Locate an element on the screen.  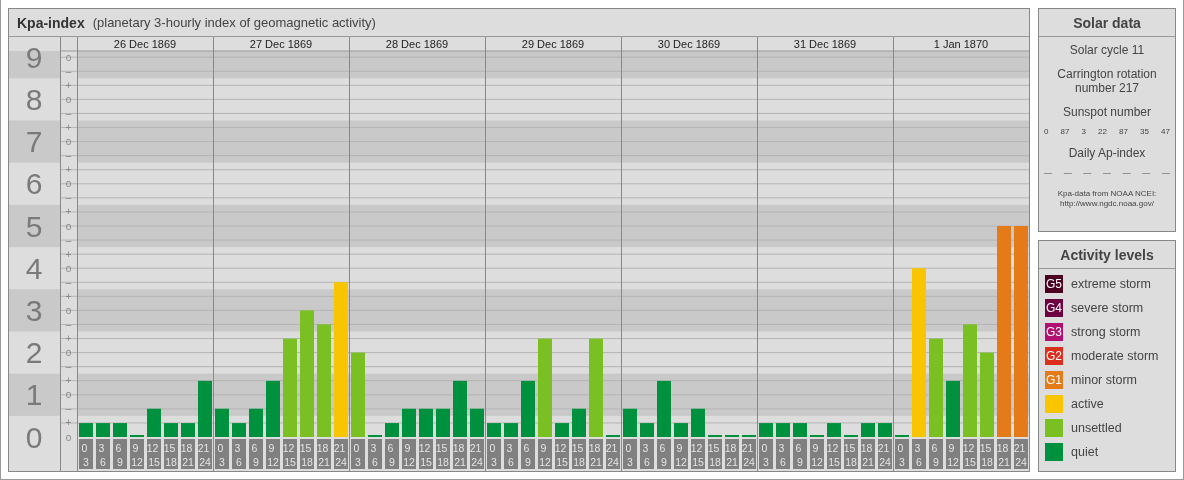
y-axis-label: 7 is located at coordinates (34, 142).